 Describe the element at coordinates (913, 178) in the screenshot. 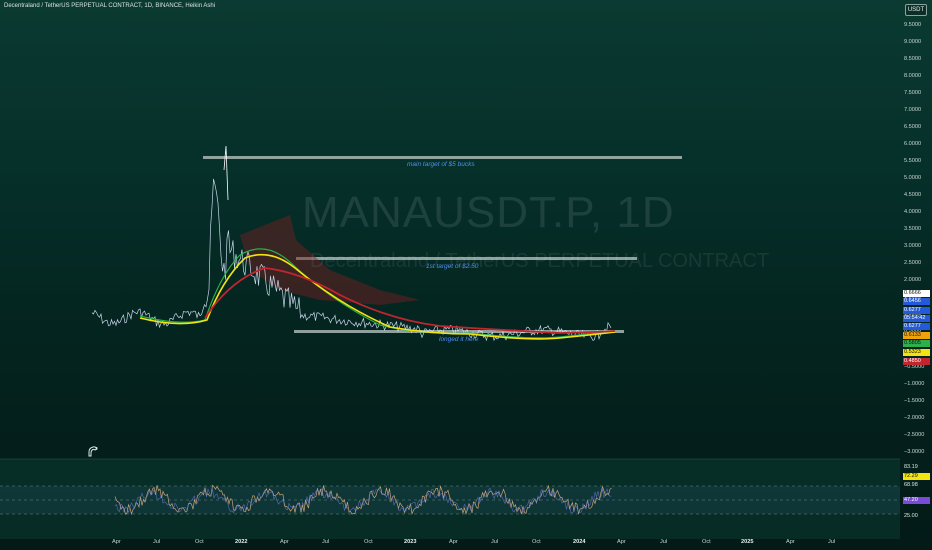

I see `price-tick-label: 5.0000` at that location.